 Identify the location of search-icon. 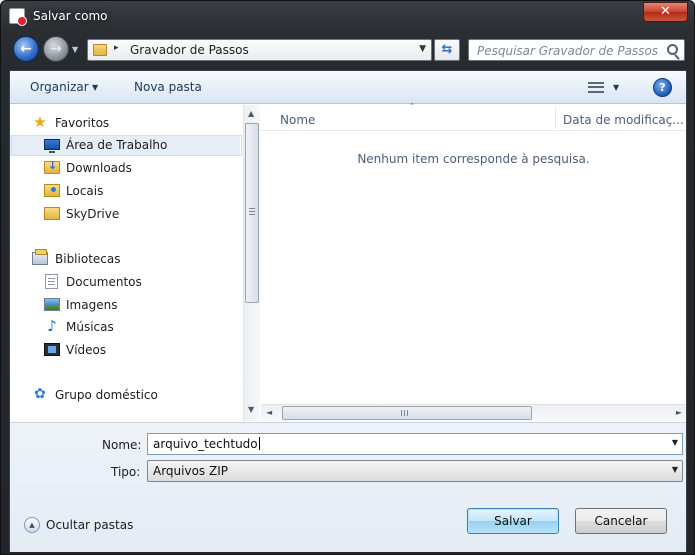
(672, 49).